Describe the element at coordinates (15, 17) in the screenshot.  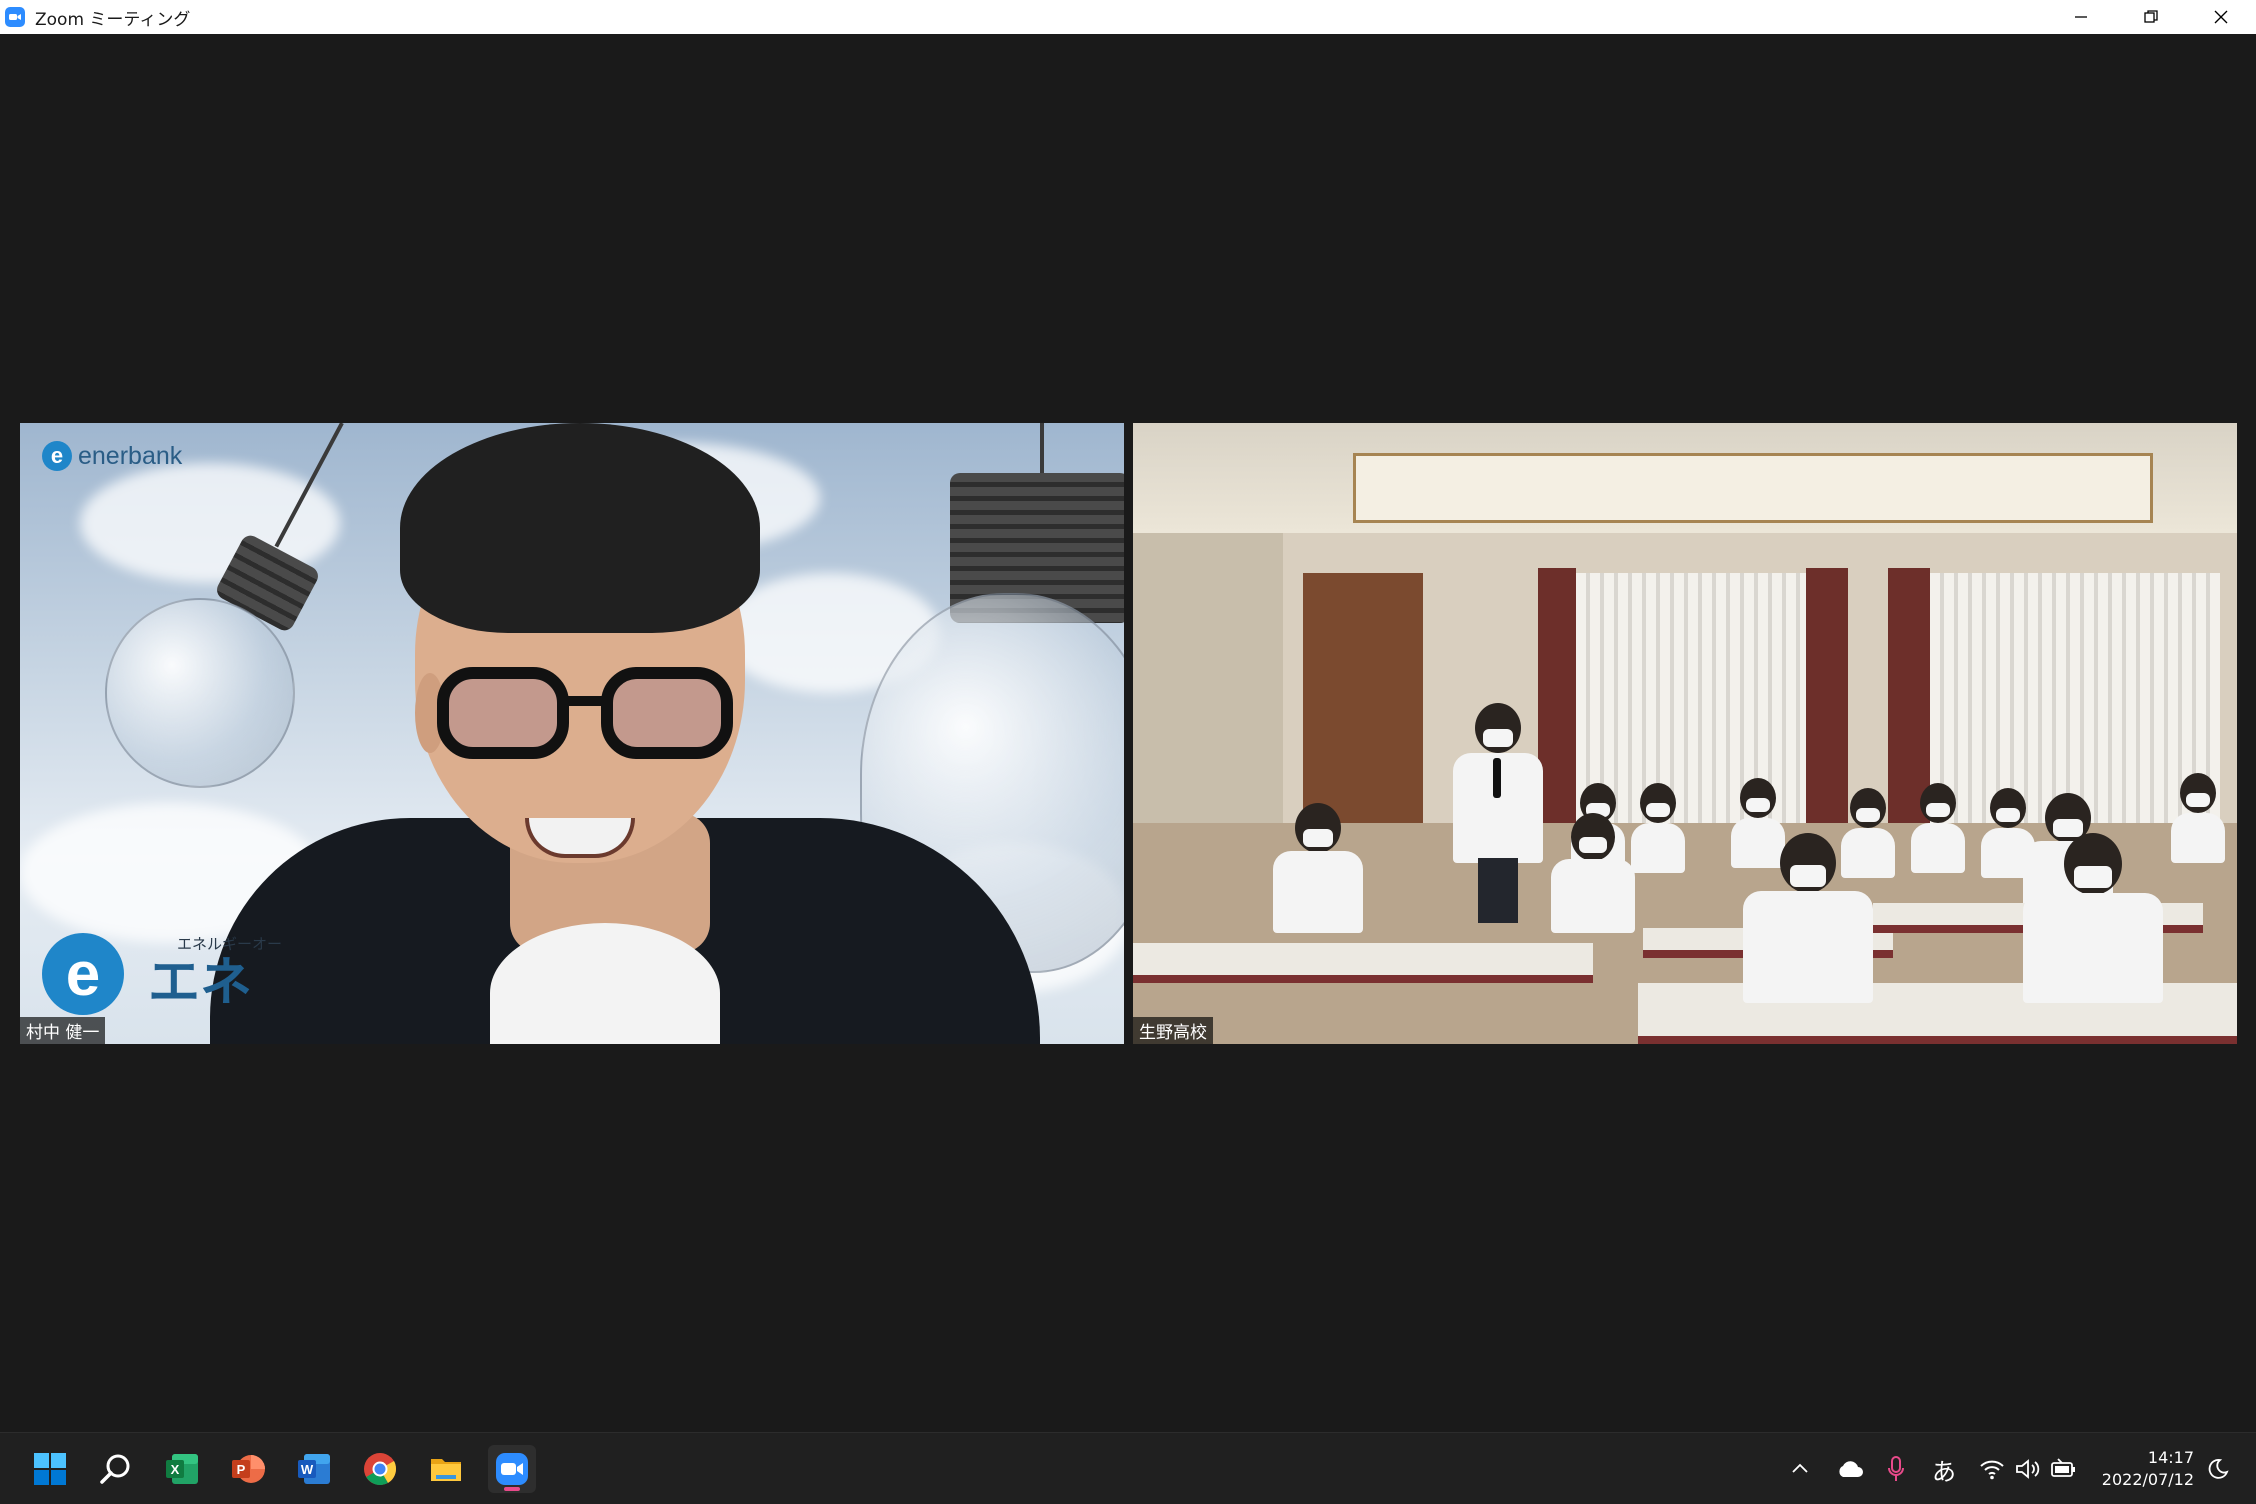
I see `zoom-app-icon` at that location.